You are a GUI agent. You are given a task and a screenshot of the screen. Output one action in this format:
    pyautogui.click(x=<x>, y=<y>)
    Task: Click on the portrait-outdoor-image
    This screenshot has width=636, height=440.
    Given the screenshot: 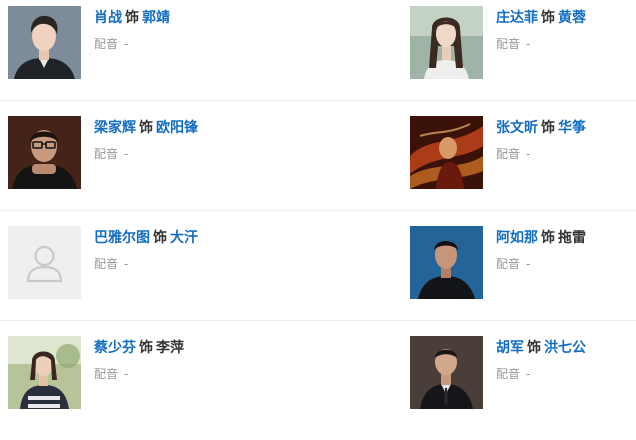 What is the action you would take?
    pyautogui.click(x=44, y=372)
    